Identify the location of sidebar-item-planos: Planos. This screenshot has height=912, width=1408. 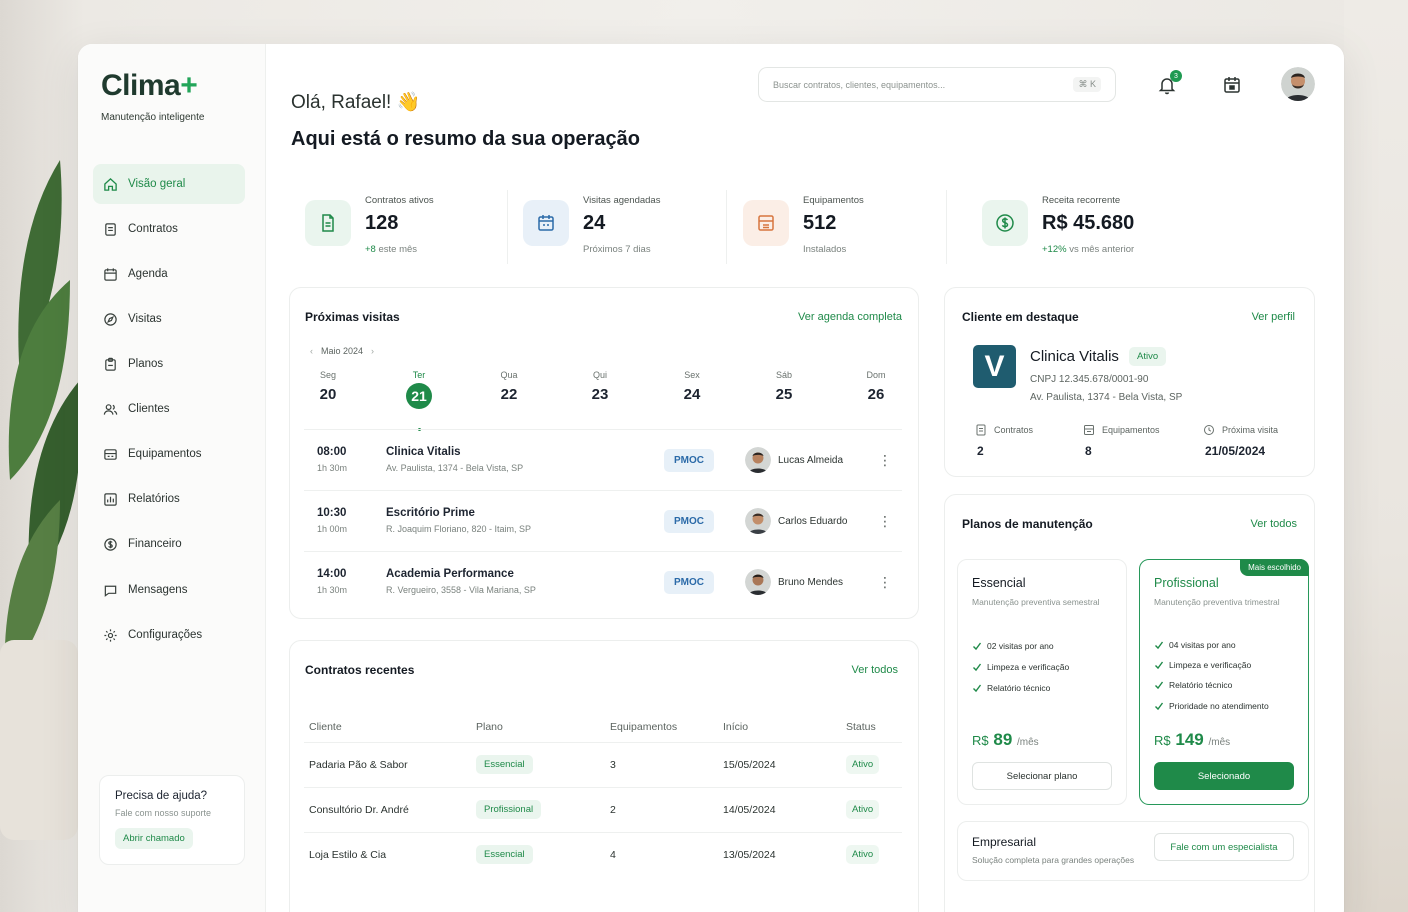
(169, 364).